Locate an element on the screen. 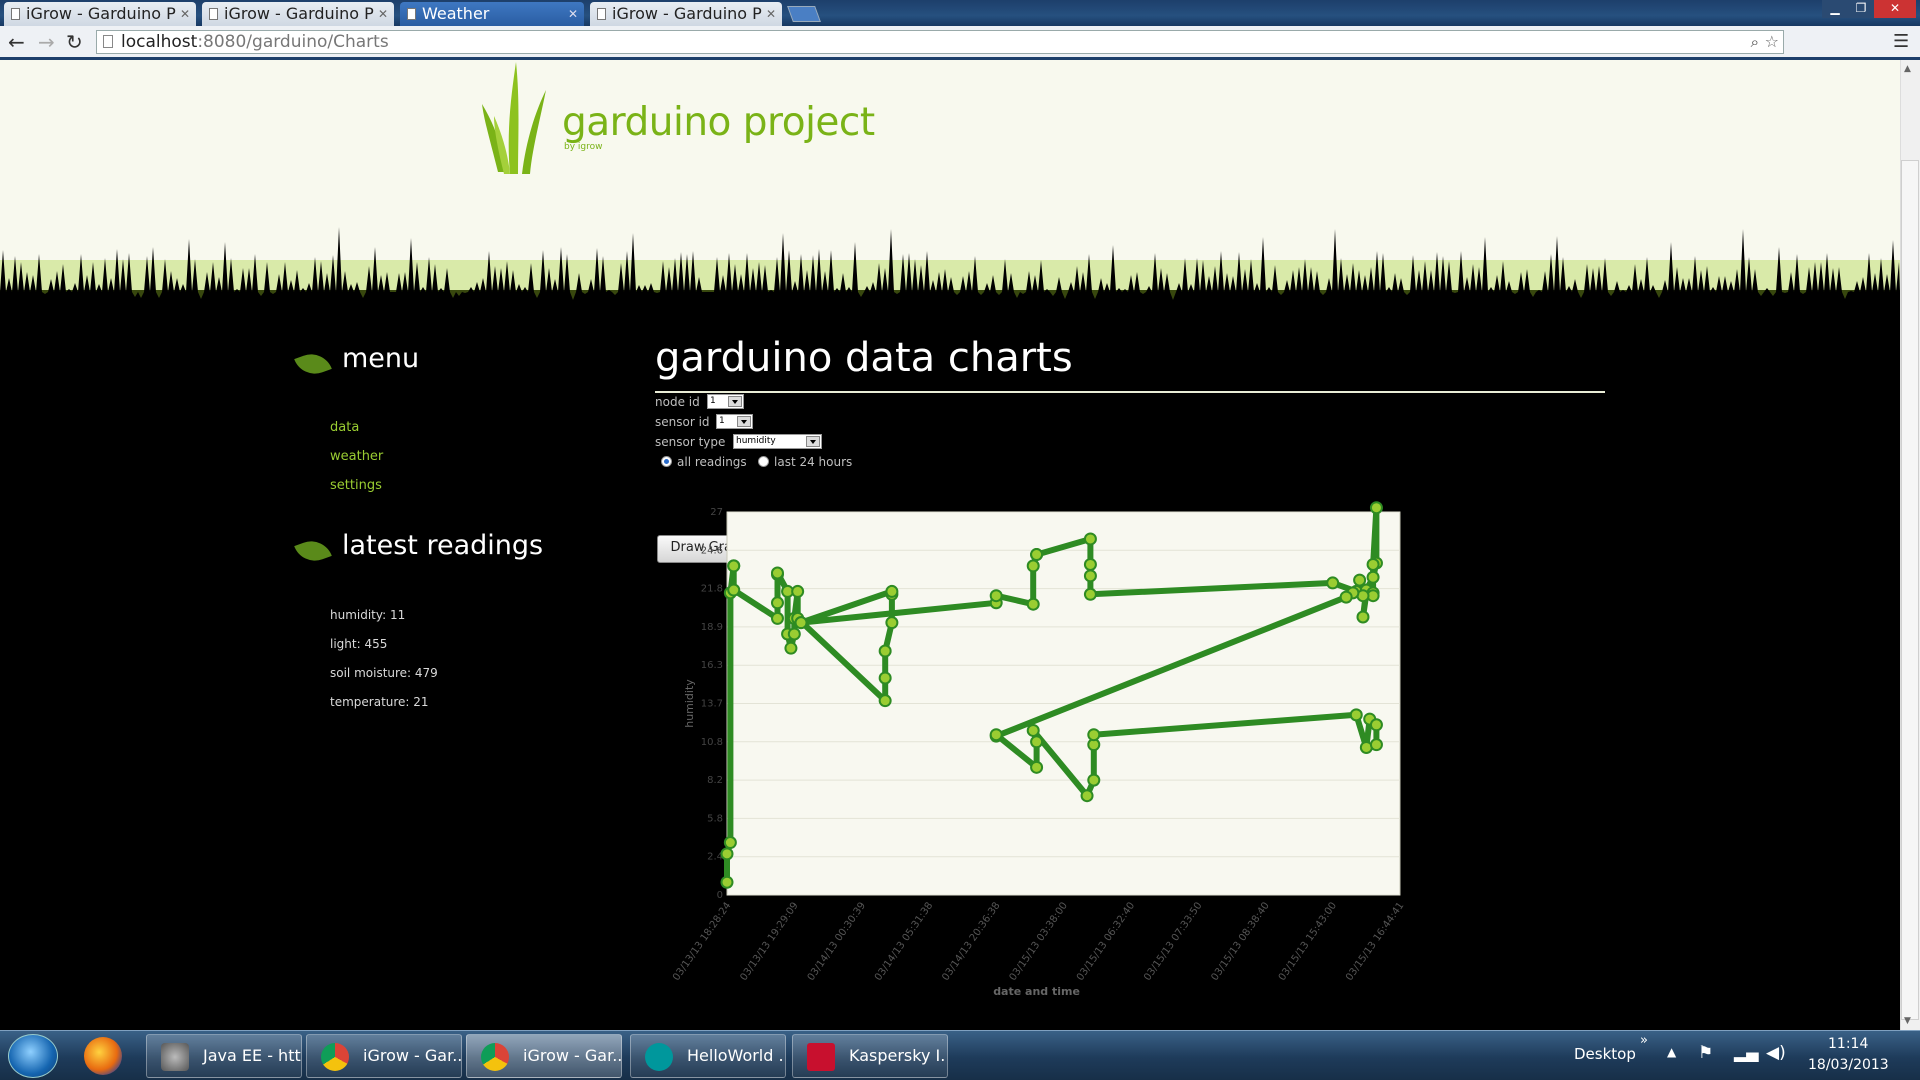 The height and width of the screenshot is (1080, 1920). x-tick-label: 03/15/13 03:38:00 is located at coordinates (1039, 941).